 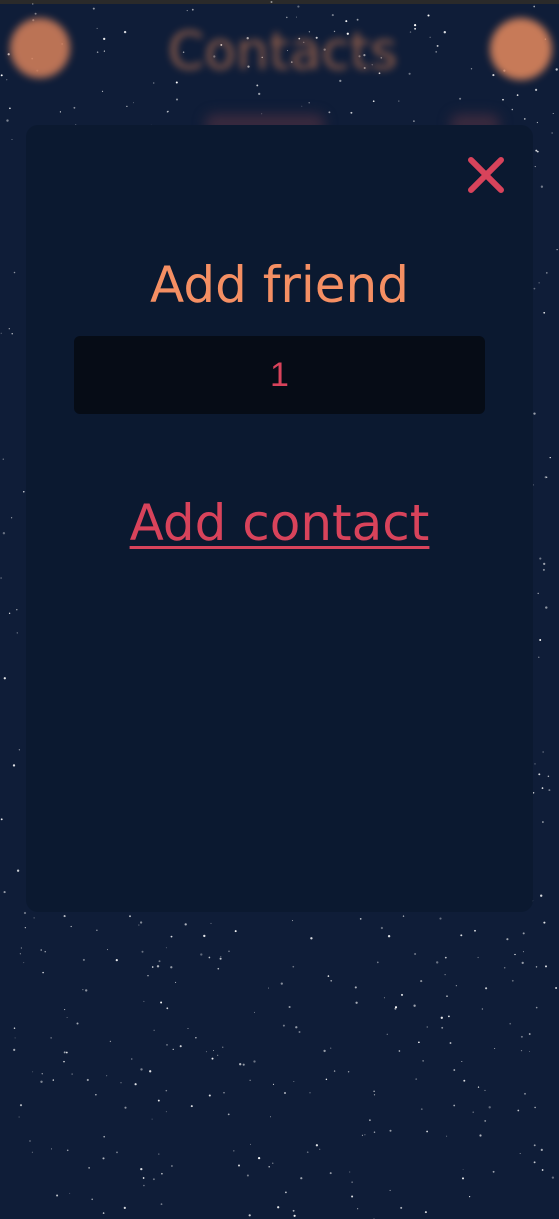 I want to click on add-contact-link: Add contact, so click(x=280, y=523).